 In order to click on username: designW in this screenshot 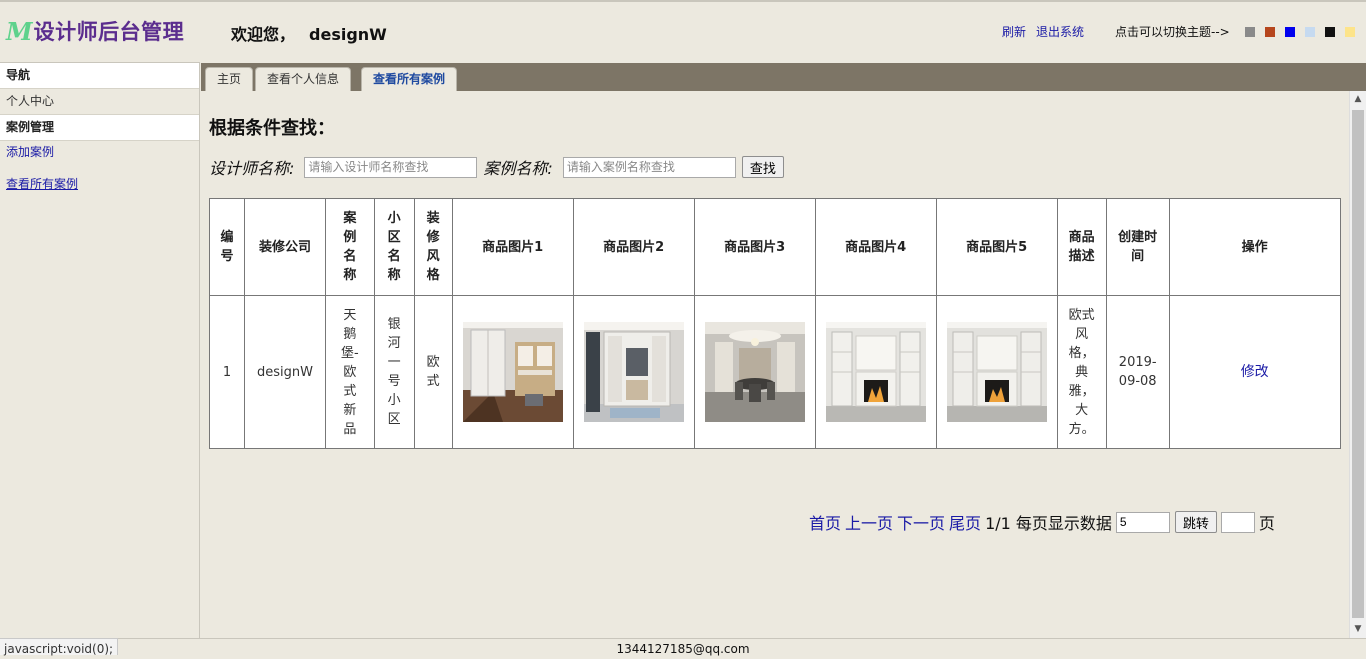, I will do `click(348, 34)`.